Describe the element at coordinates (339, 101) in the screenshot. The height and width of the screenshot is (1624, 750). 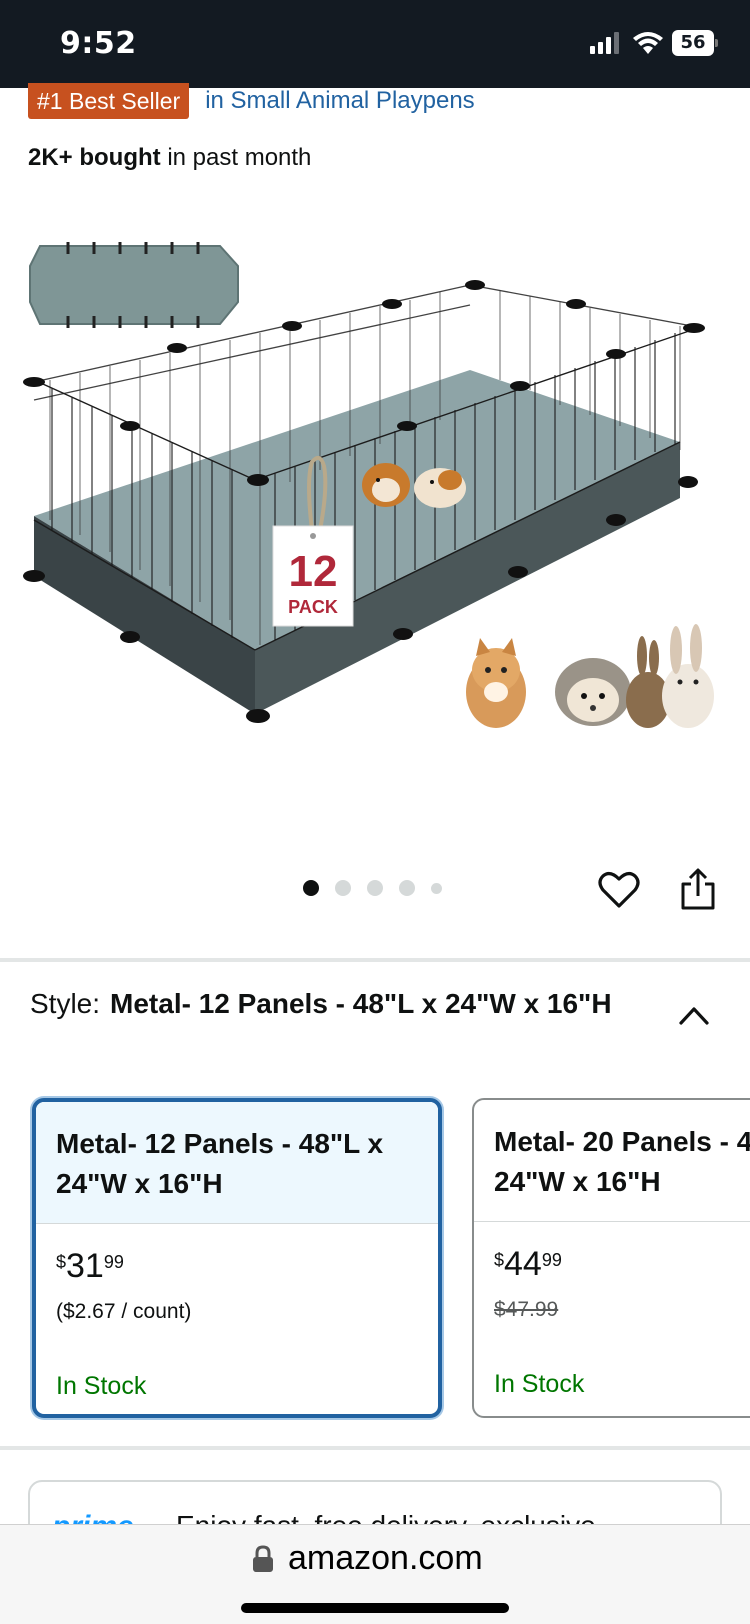
I see `bestseller-category-link: in Small Animal Playpens` at that location.